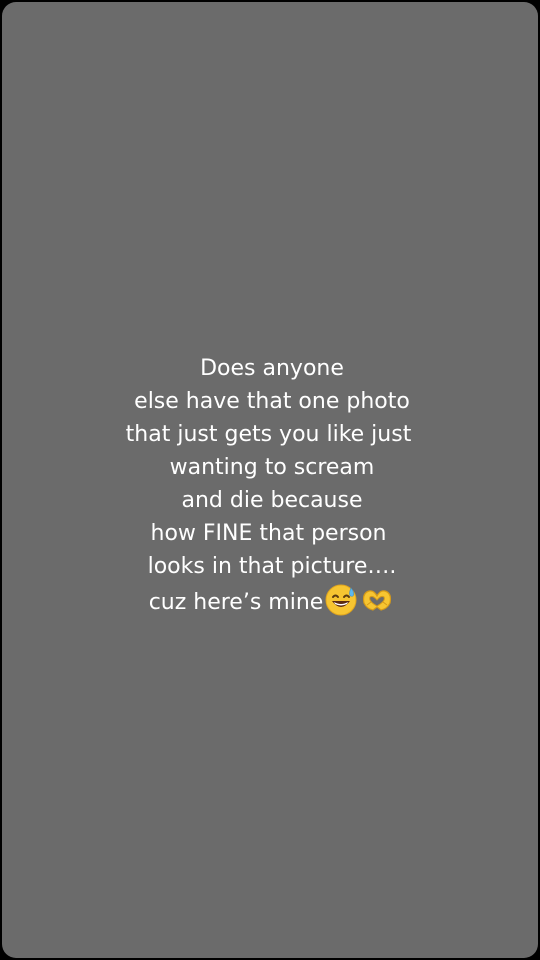  I want to click on story-line-6: how FINE that person, so click(272, 533).